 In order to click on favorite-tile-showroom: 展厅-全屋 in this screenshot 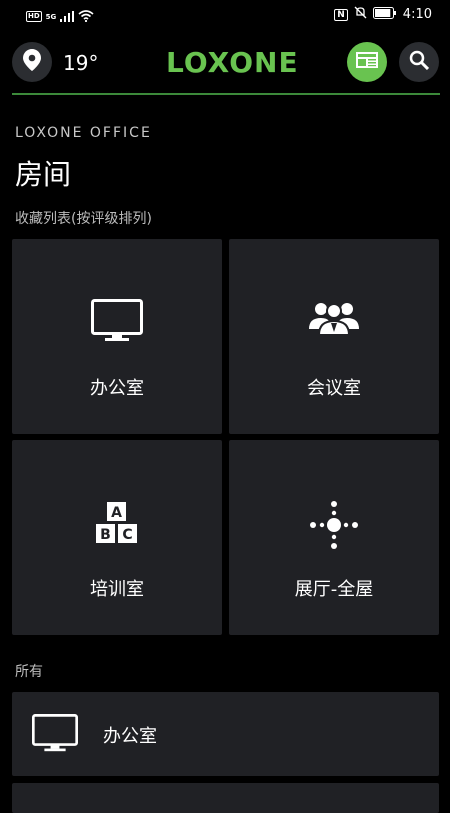, I will do `click(334, 537)`.